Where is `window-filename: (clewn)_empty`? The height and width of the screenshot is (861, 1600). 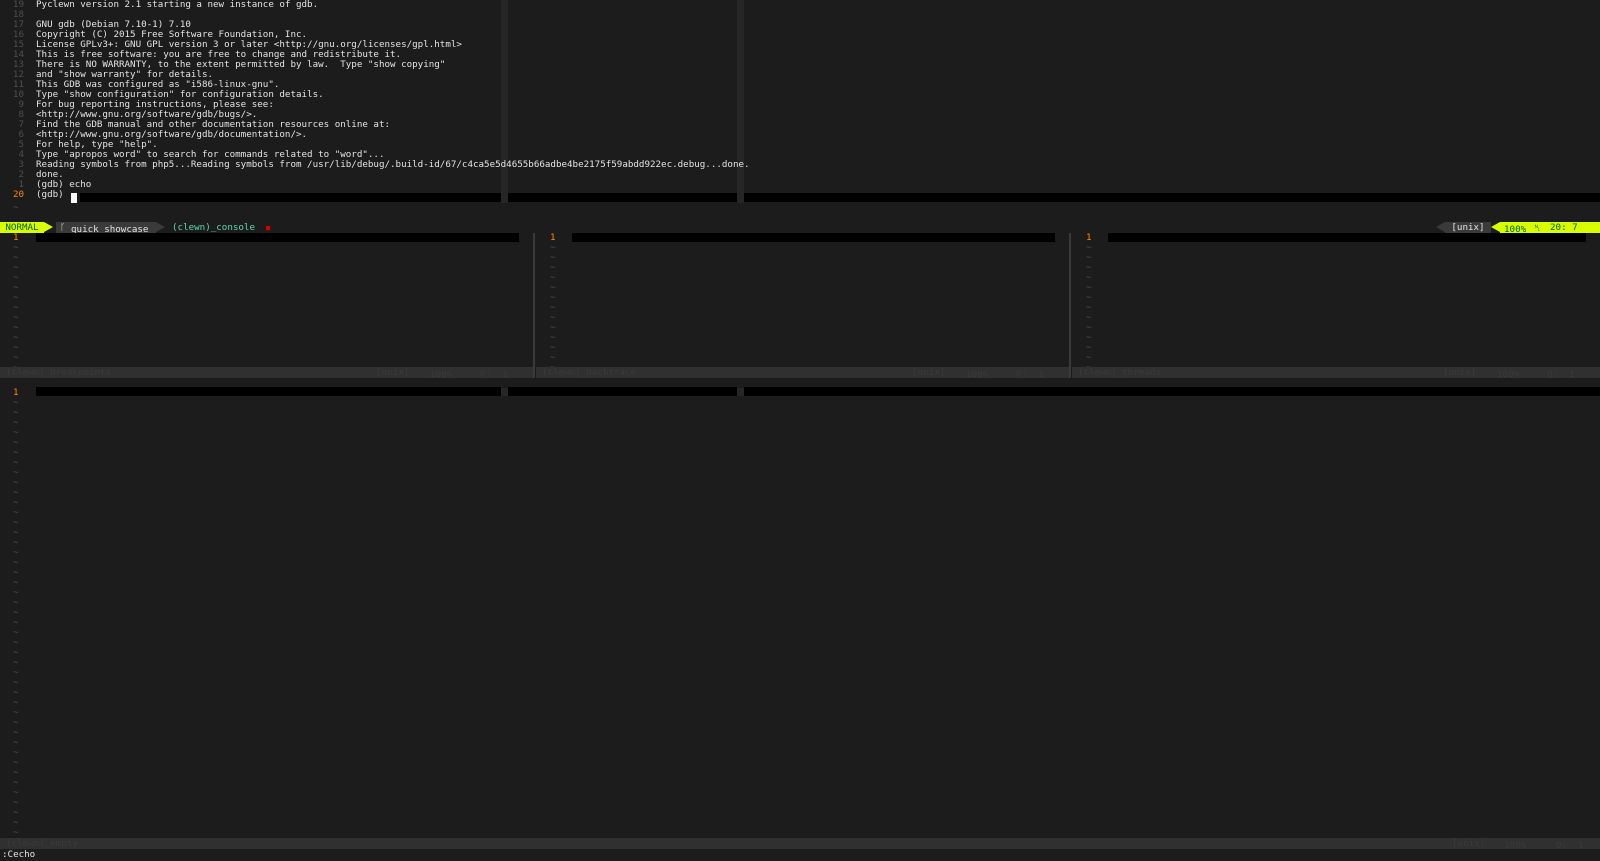
window-filename: (clewn)_empty is located at coordinates (42, 843).